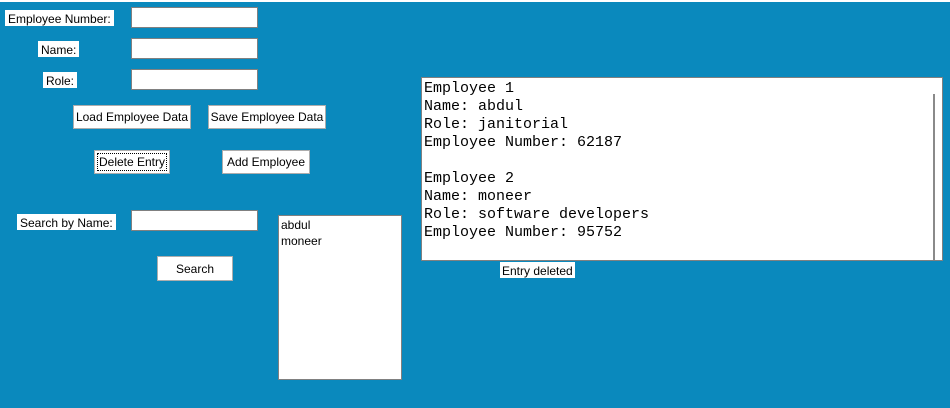 Image resolution: width=950 pixels, height=408 pixels. I want to click on employee-name-listbox: abdul moneer, so click(340, 297).